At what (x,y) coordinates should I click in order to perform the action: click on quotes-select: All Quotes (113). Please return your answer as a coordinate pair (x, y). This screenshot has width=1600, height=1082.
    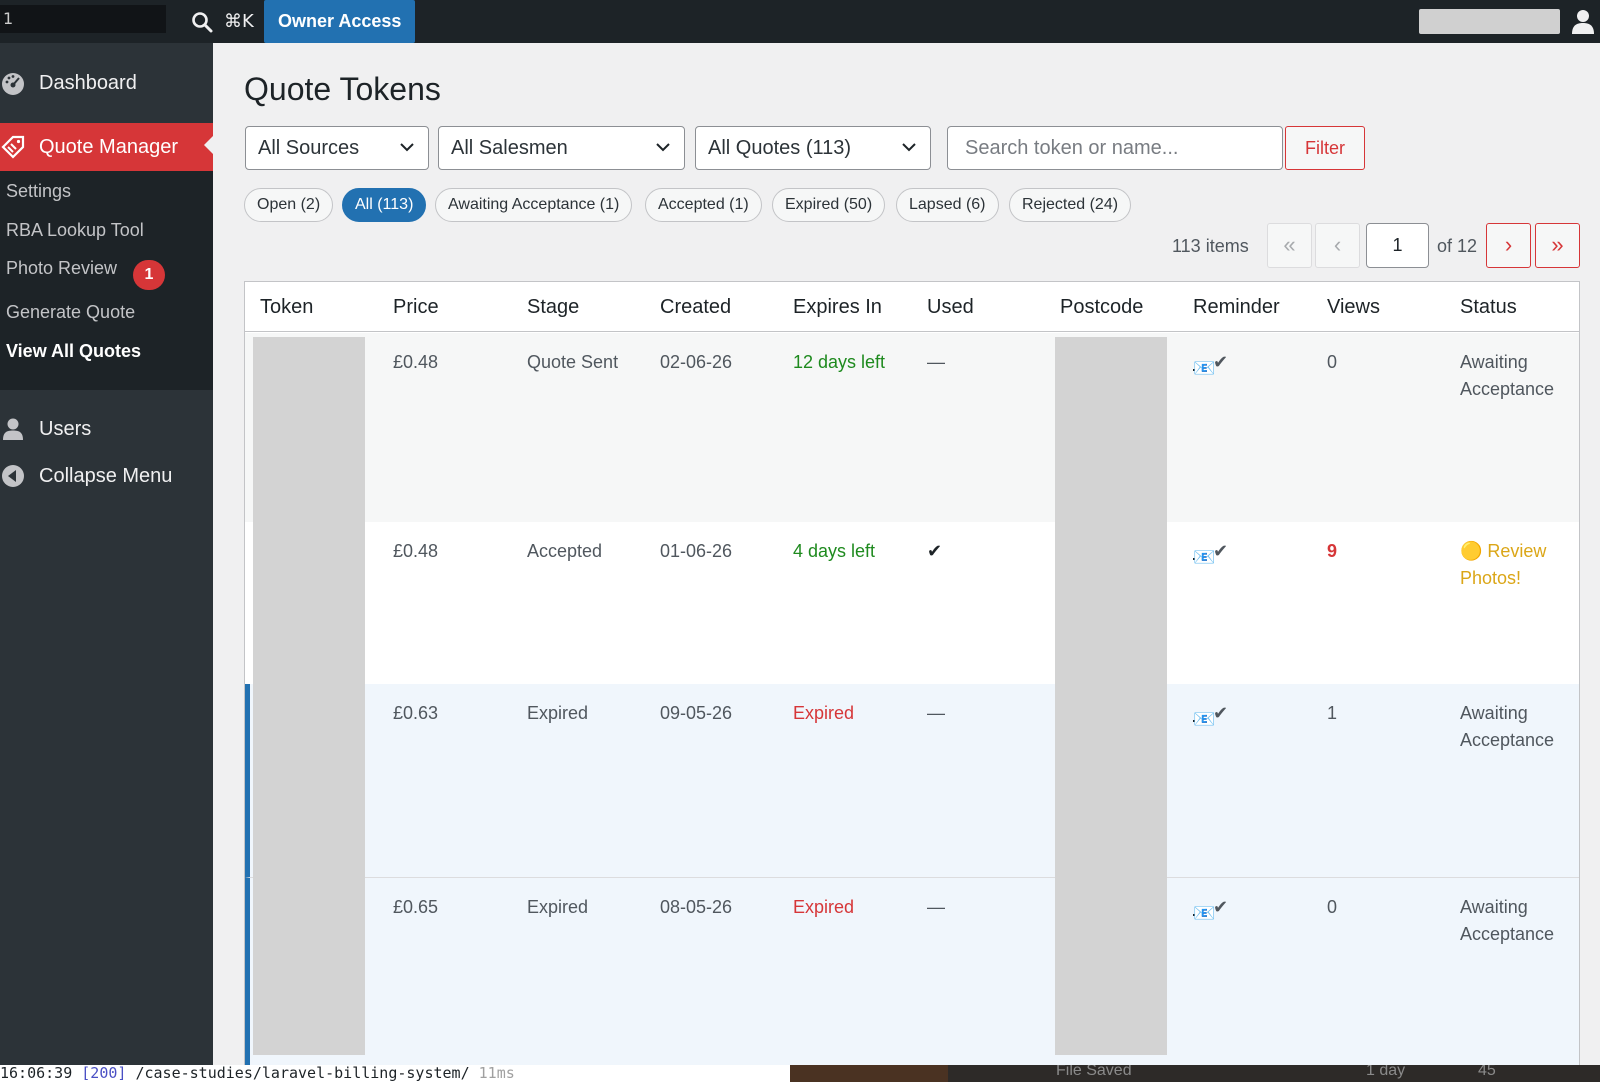
    Looking at the image, I should click on (813, 148).